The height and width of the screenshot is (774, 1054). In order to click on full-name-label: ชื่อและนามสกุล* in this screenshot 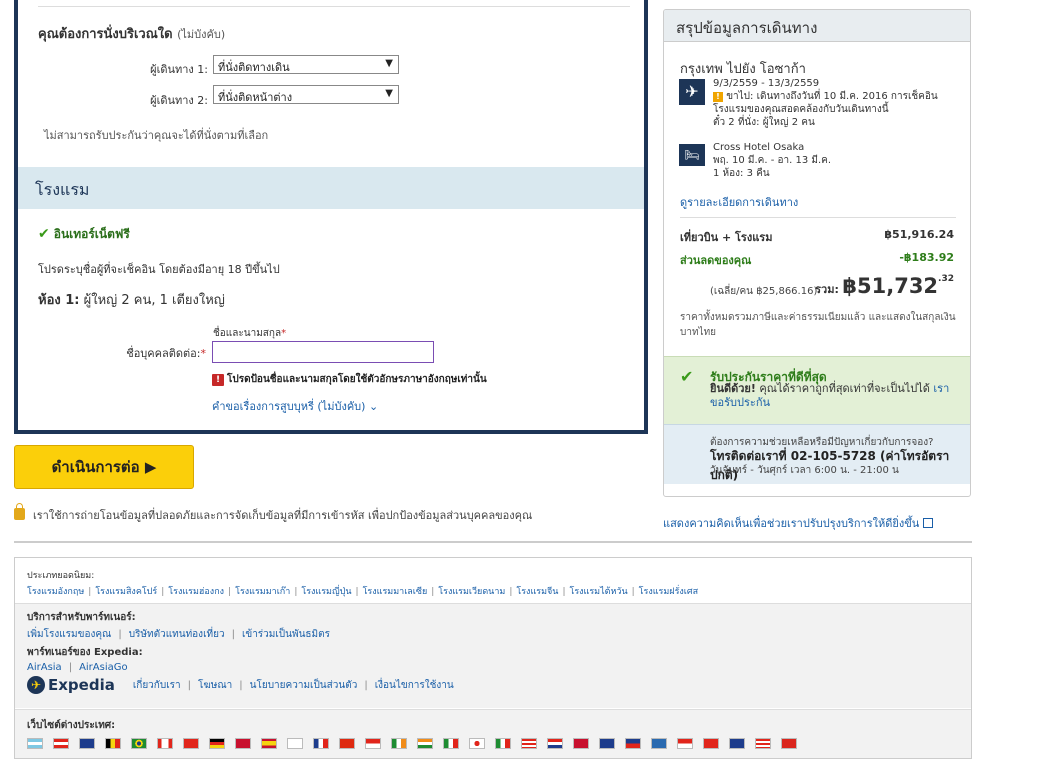, I will do `click(250, 333)`.